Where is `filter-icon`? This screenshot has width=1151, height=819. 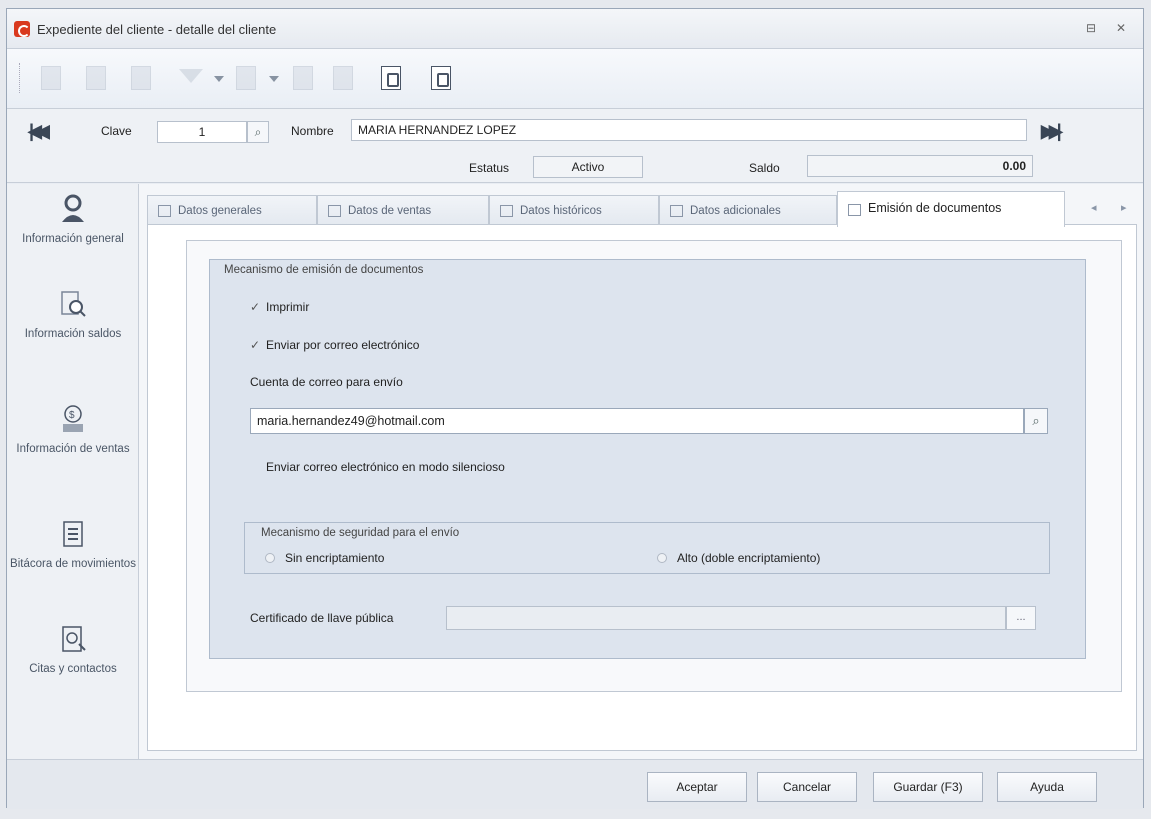
filter-icon is located at coordinates (192, 78).